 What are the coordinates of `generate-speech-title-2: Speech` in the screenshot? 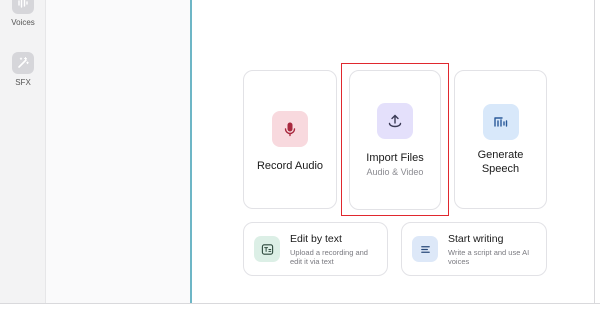 It's located at (500, 168).